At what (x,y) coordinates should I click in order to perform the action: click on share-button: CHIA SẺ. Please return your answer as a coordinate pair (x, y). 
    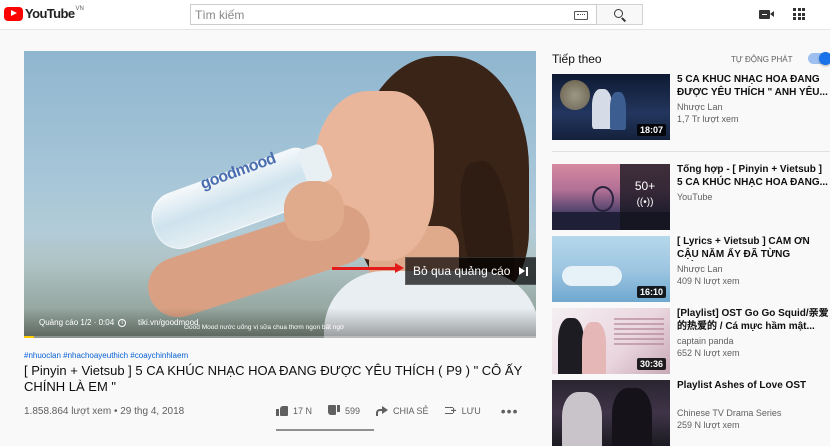
    Looking at the image, I should click on (402, 410).